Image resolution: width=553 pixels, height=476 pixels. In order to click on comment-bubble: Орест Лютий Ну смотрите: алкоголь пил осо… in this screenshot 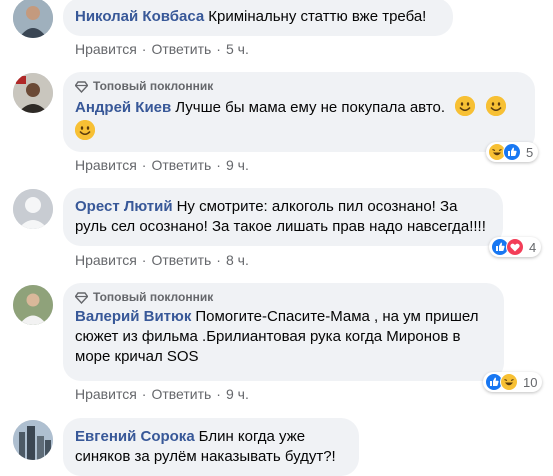, I will do `click(283, 217)`.